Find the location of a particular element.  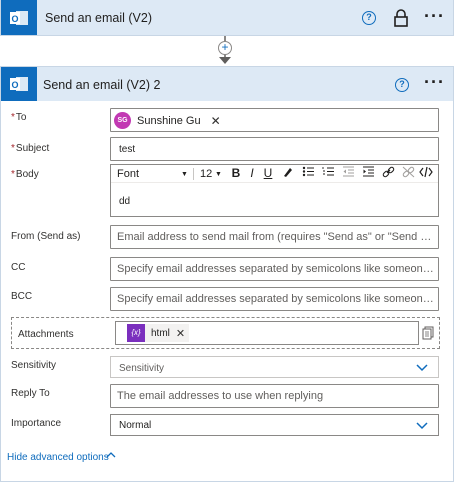

bullet-list-icon is located at coordinates (308, 173).